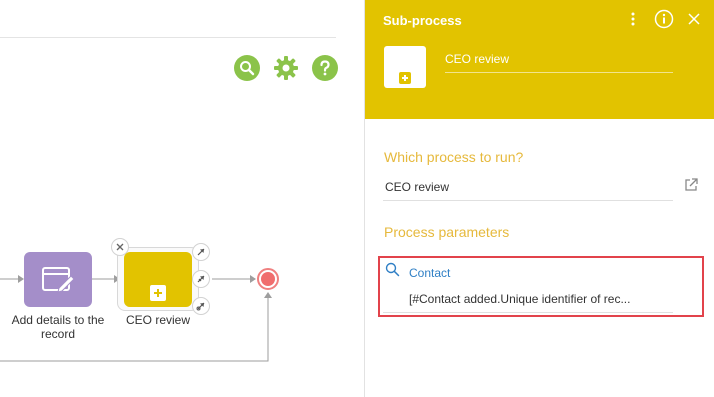 The width and height of the screenshot is (714, 397). Describe the element at coordinates (559, 72) in the screenshot. I see `element-name-underline` at that location.